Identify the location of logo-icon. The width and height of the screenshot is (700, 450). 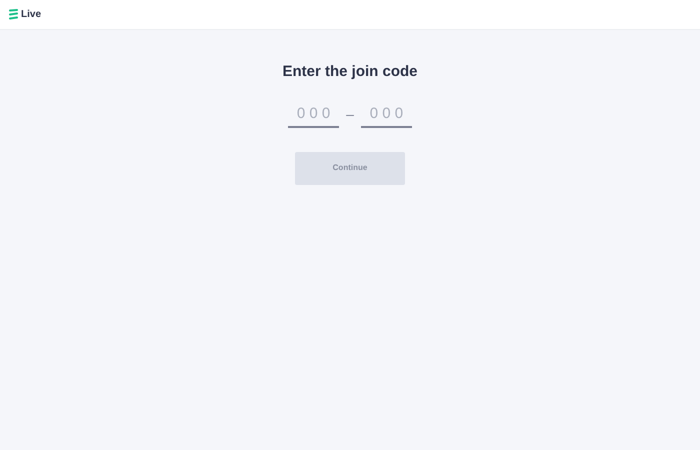
(13, 14).